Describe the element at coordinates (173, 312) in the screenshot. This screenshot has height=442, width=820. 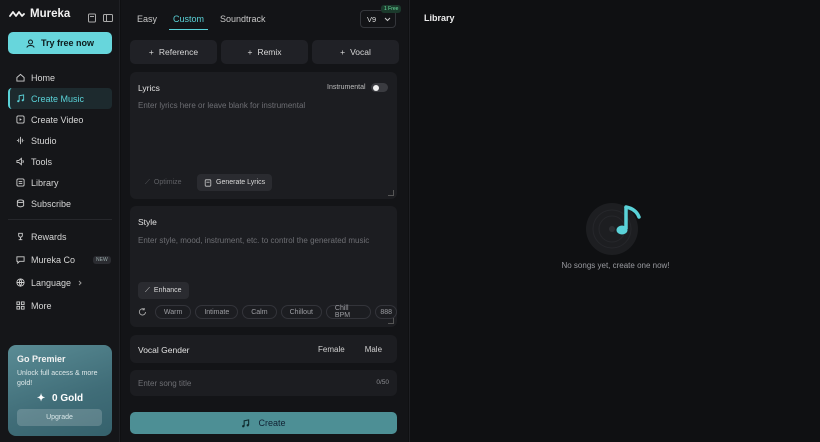
I see `style-chip: Warm` at that location.